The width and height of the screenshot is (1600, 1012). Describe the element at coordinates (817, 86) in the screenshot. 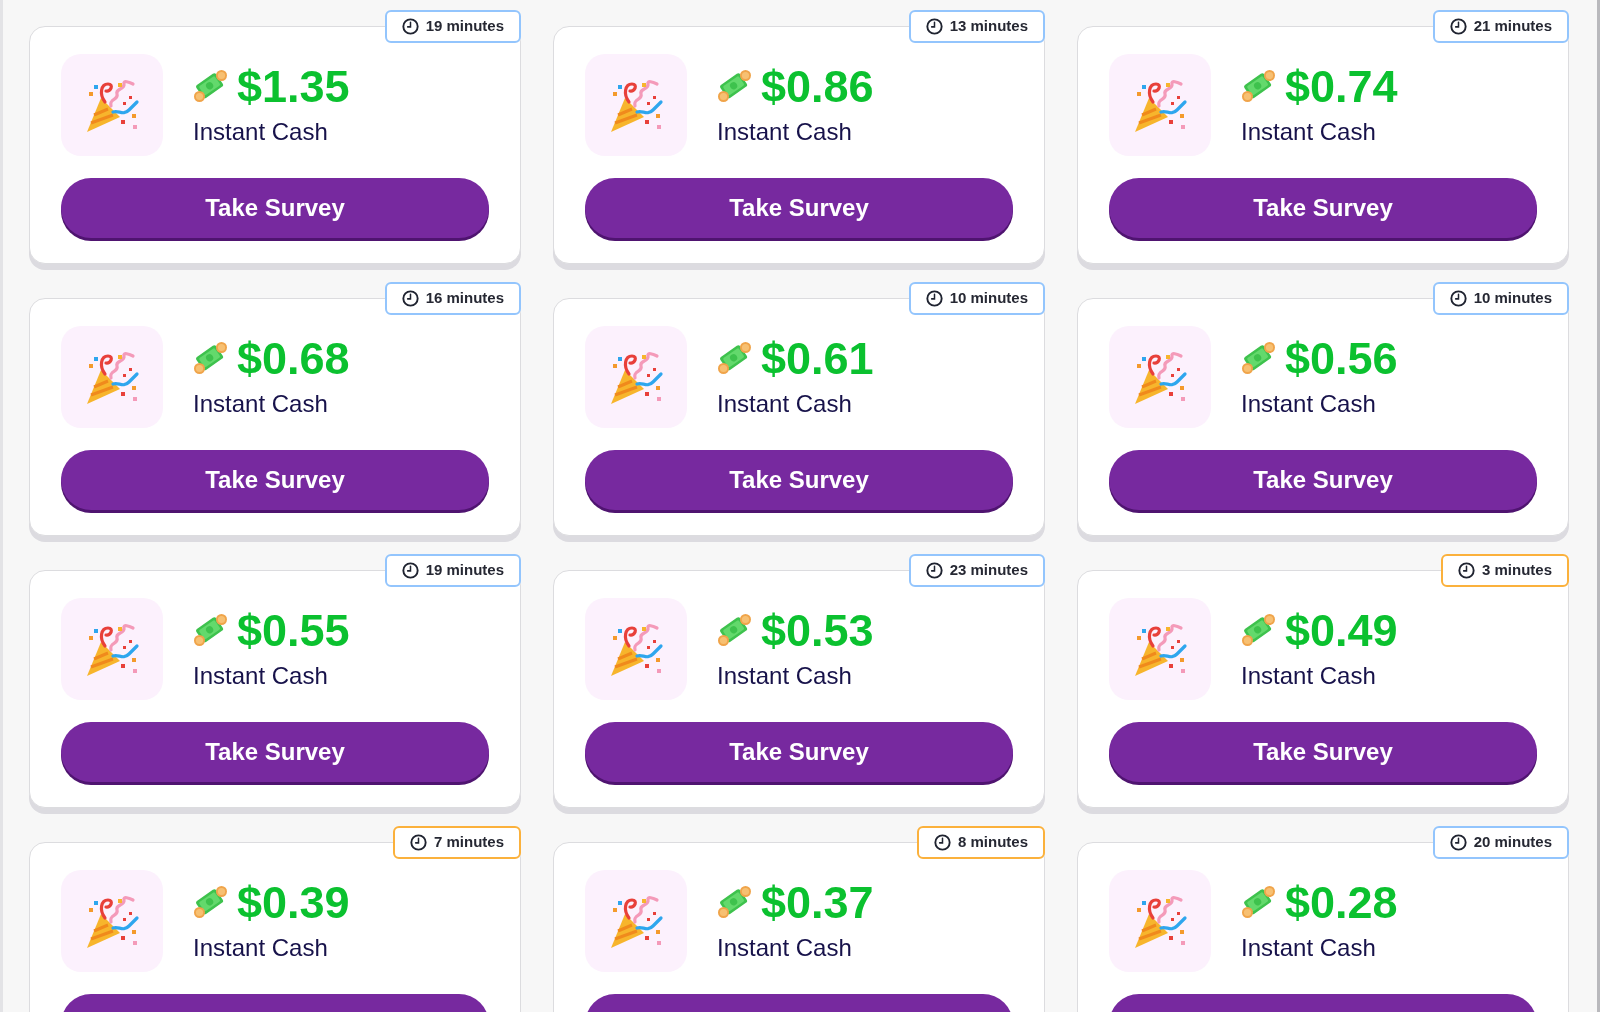

I see `reward-amount: $0.86` at that location.